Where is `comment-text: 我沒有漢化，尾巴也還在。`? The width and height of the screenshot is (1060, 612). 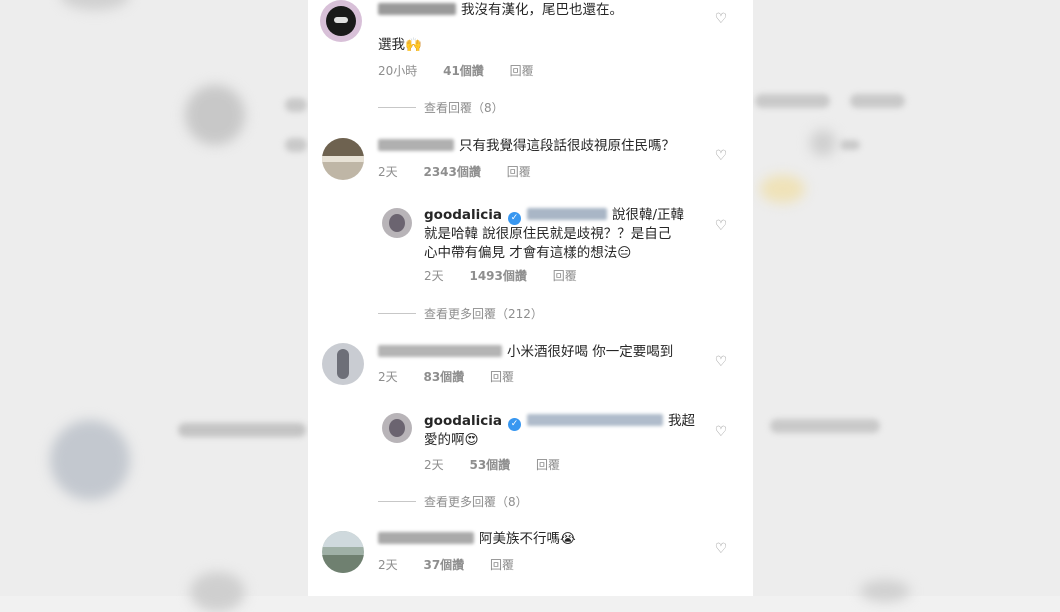
comment-text: 我沒有漢化，尾巴也還在。 is located at coordinates (542, 10).